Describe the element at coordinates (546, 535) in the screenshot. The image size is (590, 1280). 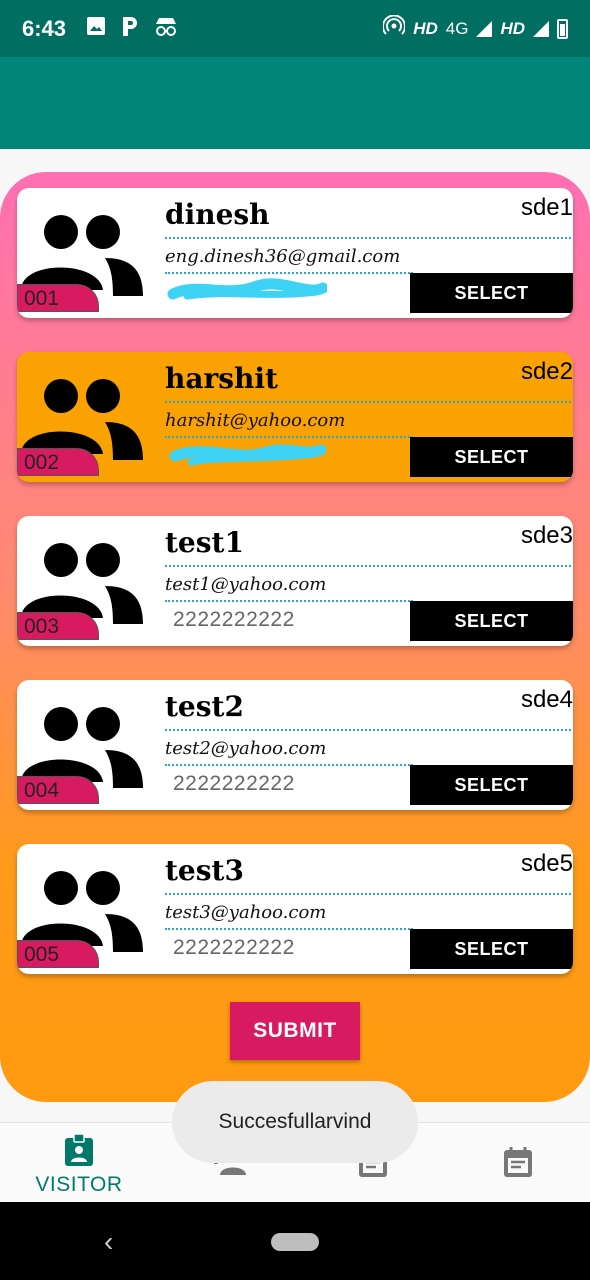
I see `visitor-code: sde3` at that location.